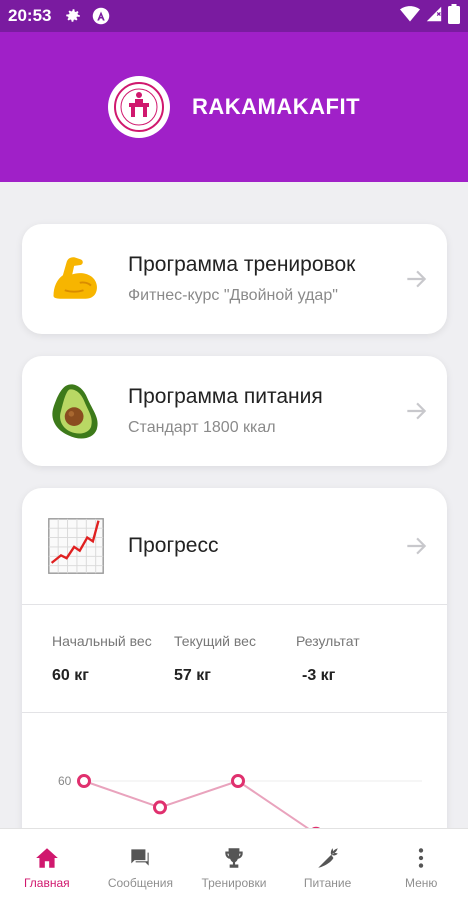 This screenshot has width=468, height=900. I want to click on nav-menu: Меню, so click(421, 864).